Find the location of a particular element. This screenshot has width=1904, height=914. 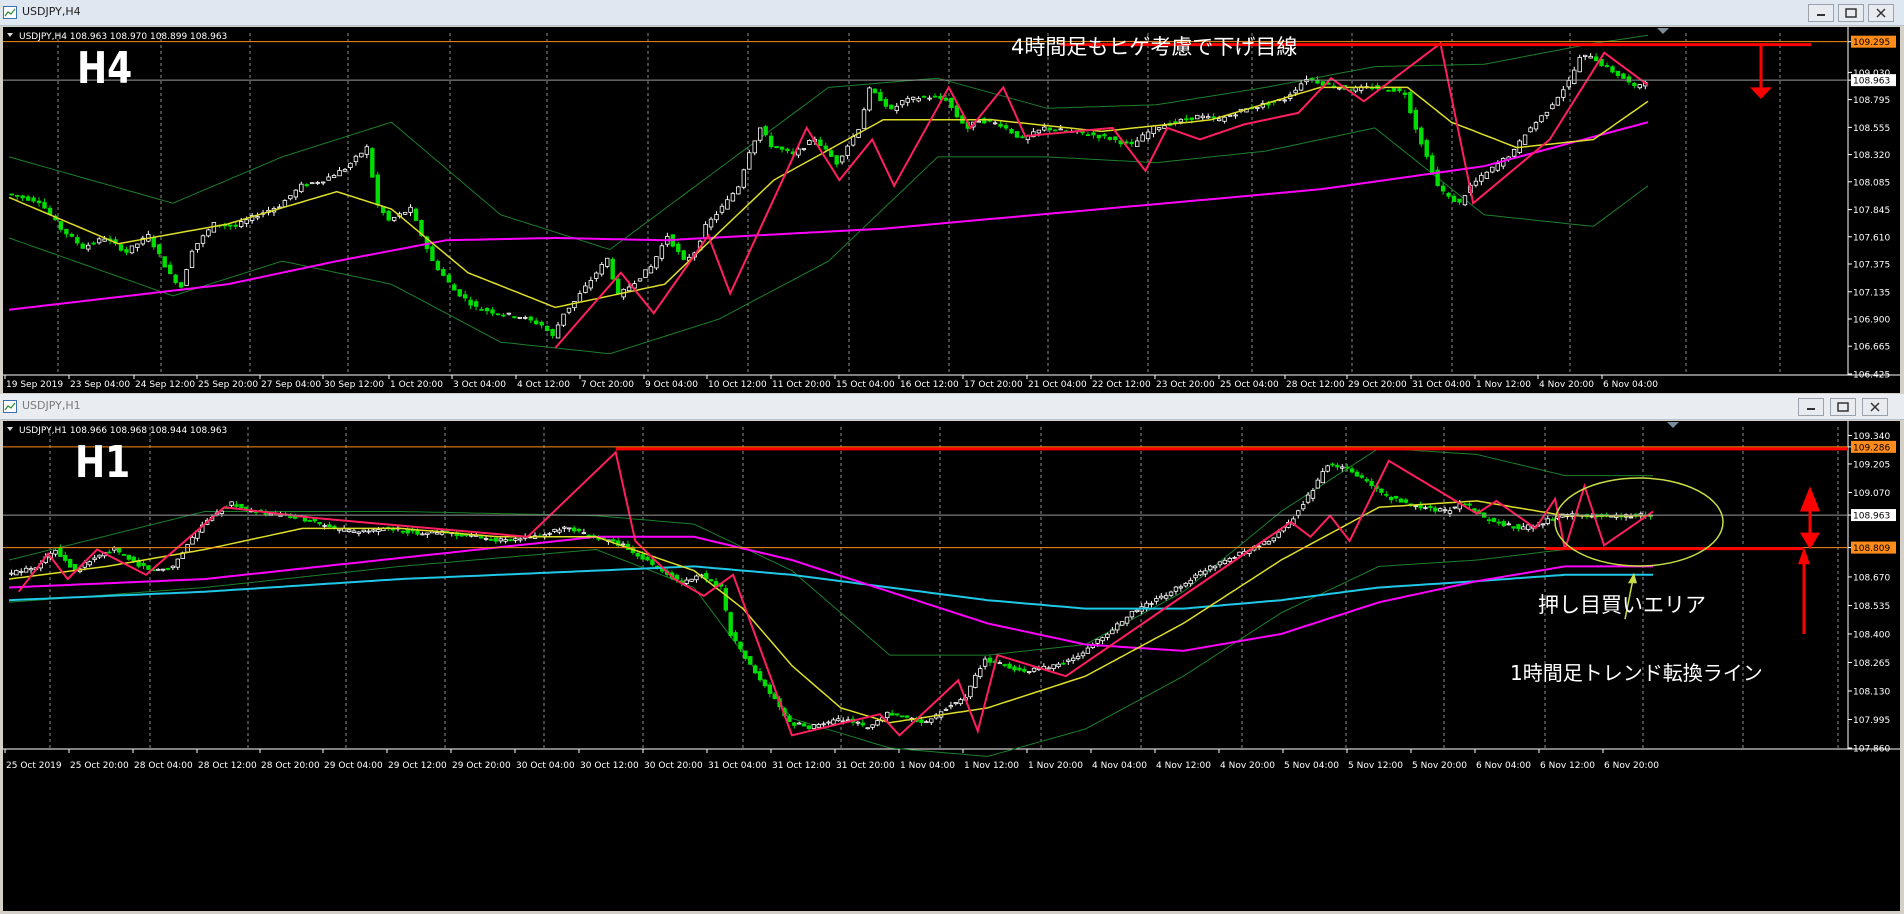

time-label: 5 Nov 12:00 is located at coordinates (1375, 766).